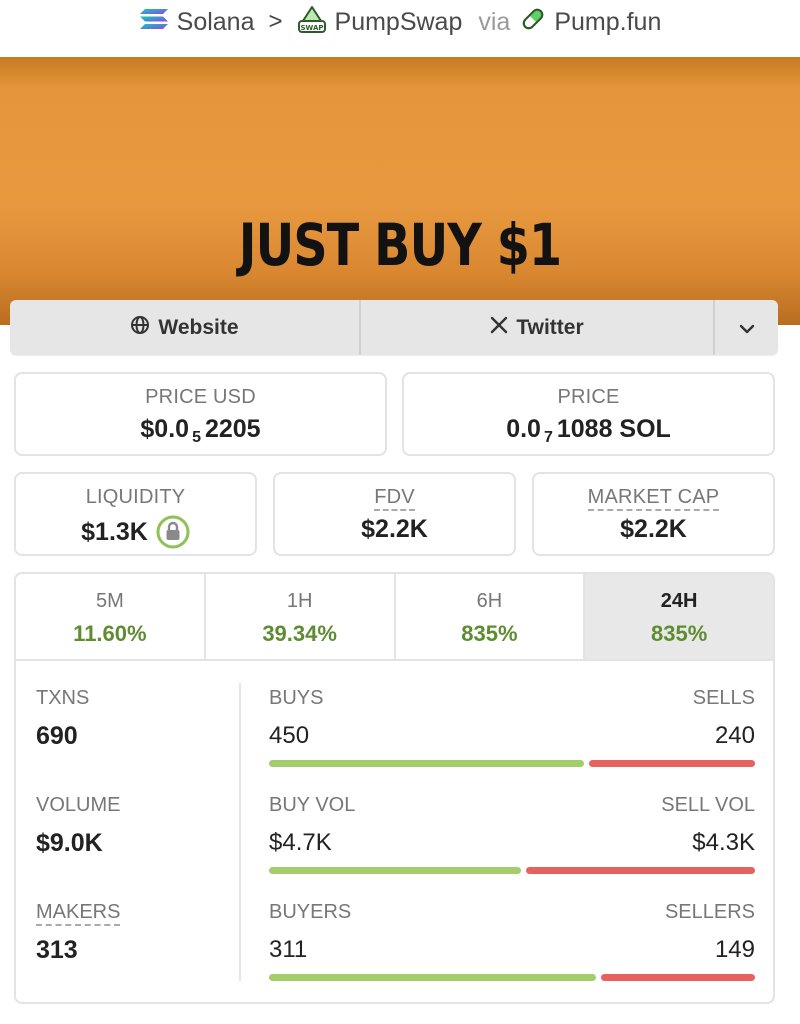 This screenshot has width=800, height=1024. I want to click on price-native-card: PRICE 0.0 7 1088 SOL, so click(588, 414).